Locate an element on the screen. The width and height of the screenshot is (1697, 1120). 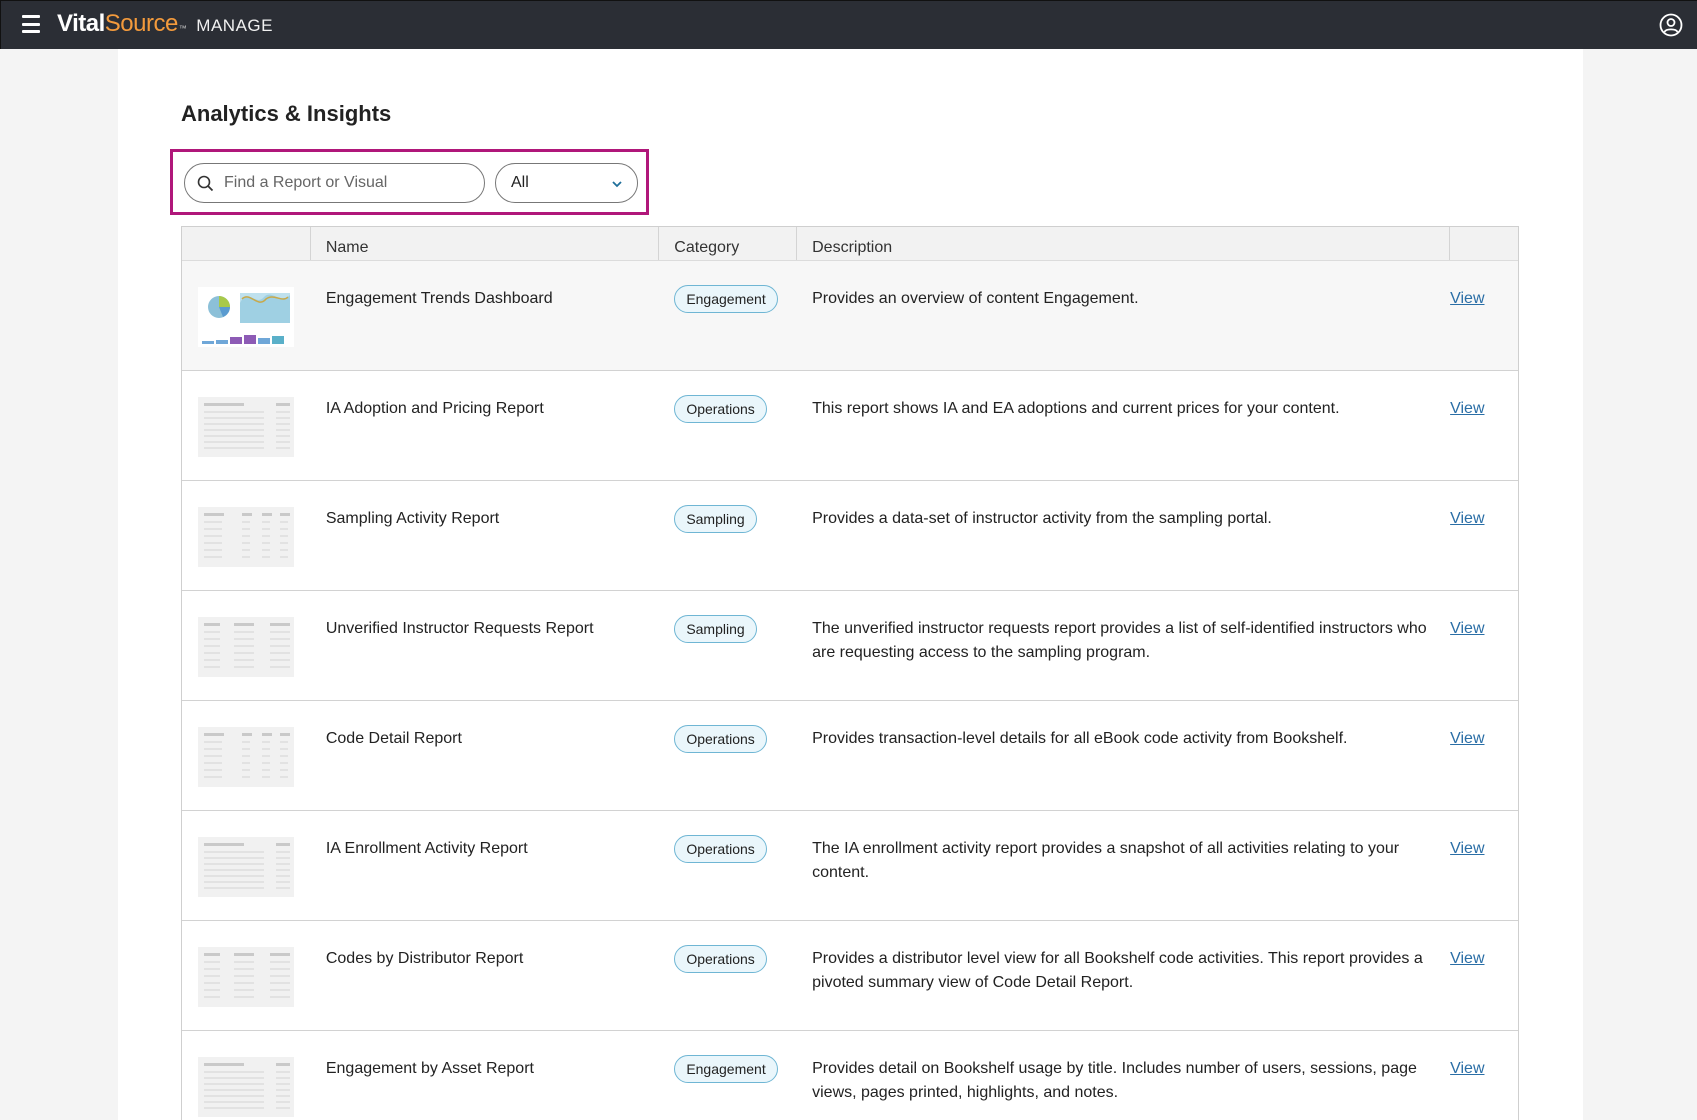
report-name: Sampling Activity Report is located at coordinates (412, 518).